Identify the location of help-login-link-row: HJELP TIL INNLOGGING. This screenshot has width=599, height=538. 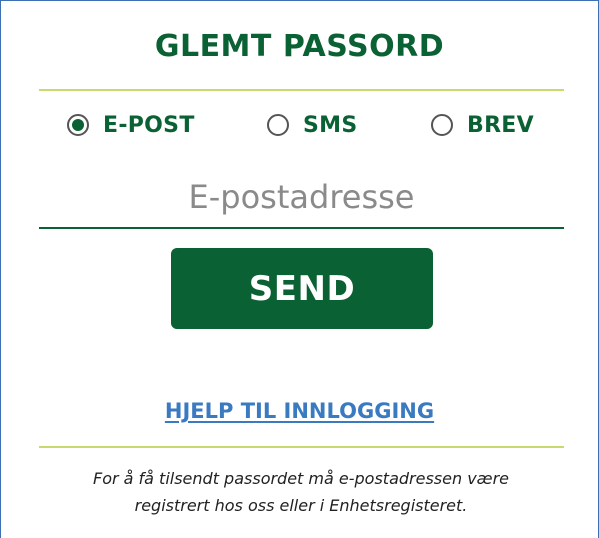
(299, 411).